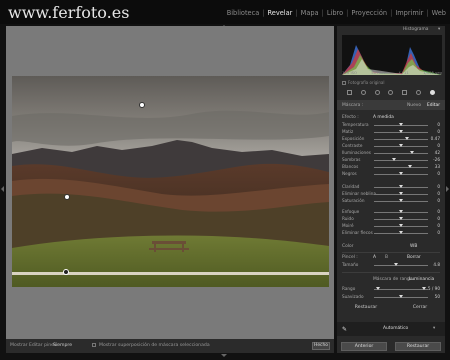 The width and height of the screenshot is (450, 360). Describe the element at coordinates (224, 355) in the screenshot. I see `collapse-bottom-arrow-icon` at that location.